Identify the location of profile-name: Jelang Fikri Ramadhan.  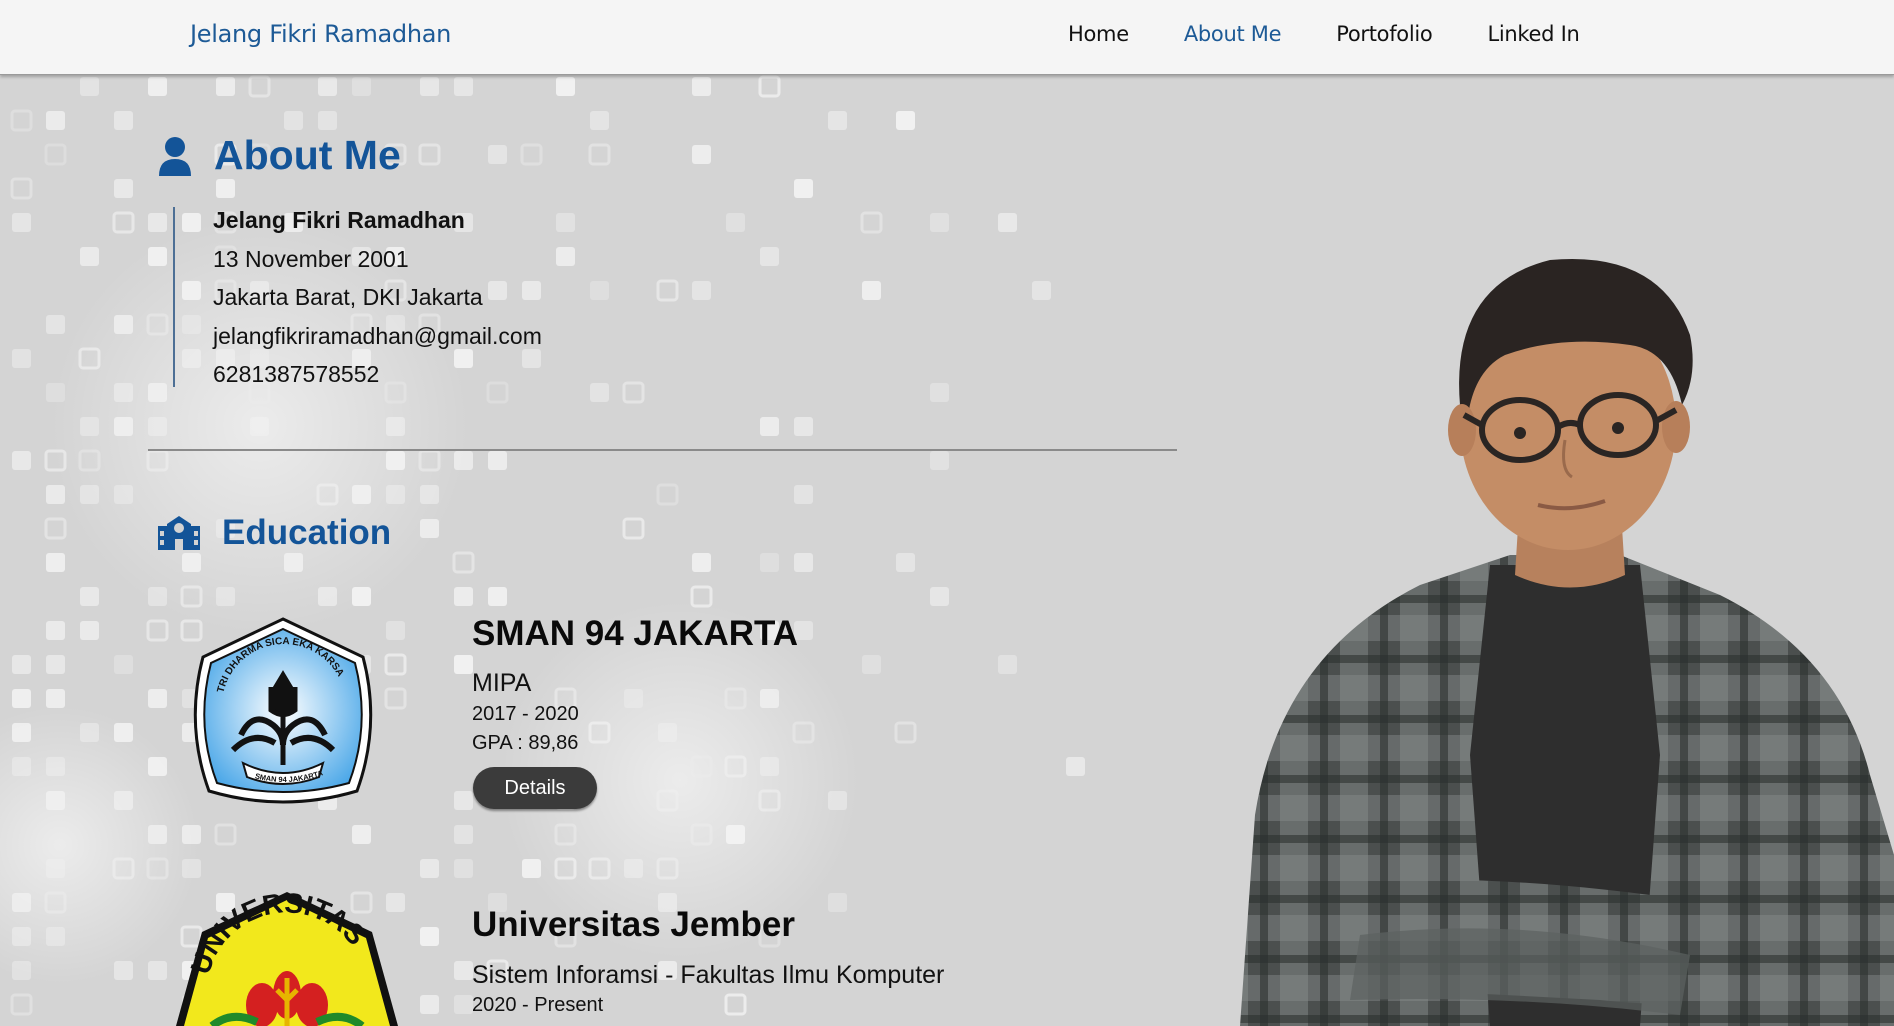
(339, 220).